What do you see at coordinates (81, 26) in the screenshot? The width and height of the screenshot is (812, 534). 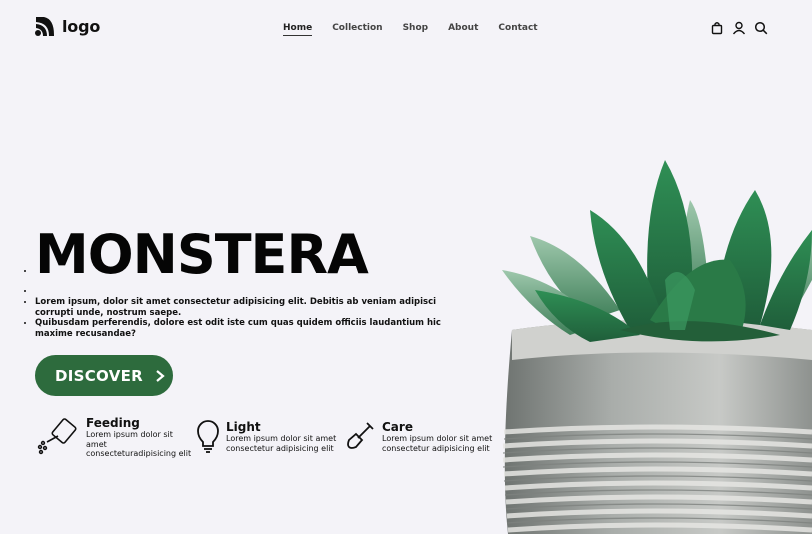 I see `logo-text: logo` at bounding box center [81, 26].